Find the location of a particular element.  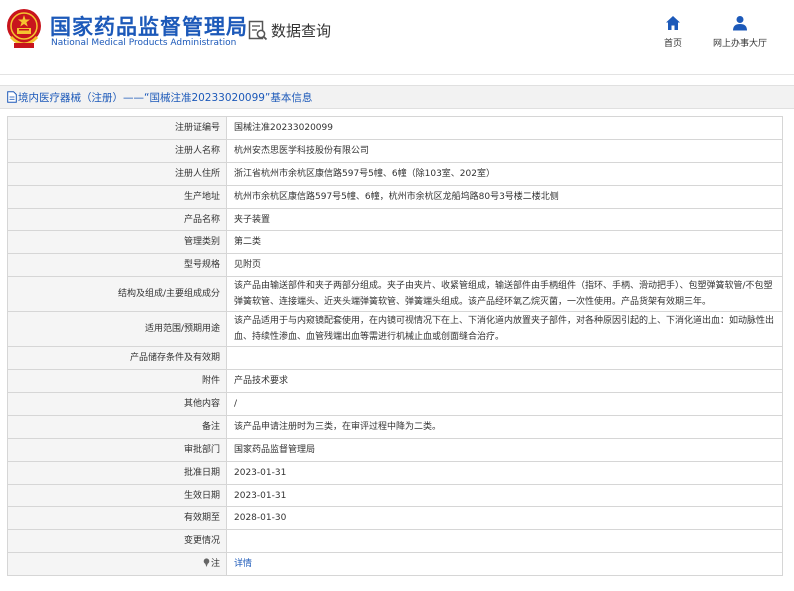

table-row: 注册人住所 浙江省杭州市余杭区康信路597号5幢、6幢（除103室、202室） is located at coordinates (395, 173).